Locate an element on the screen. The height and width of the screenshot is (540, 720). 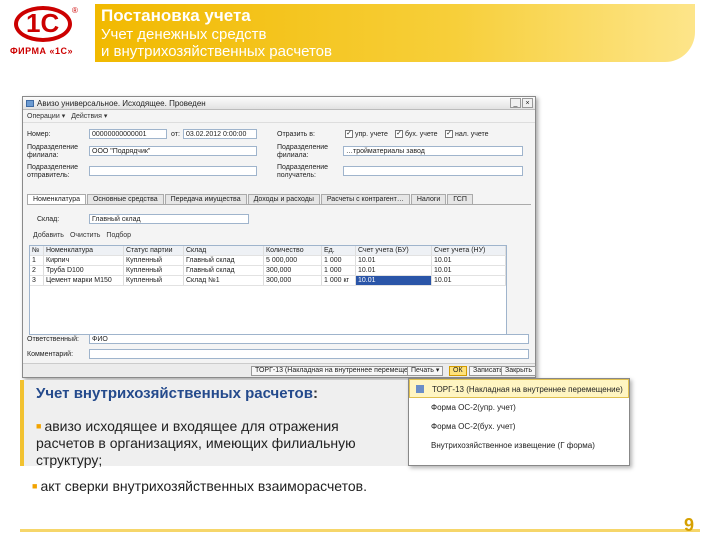
table-cell-selected: 10.01 is located at coordinates (394, 280).